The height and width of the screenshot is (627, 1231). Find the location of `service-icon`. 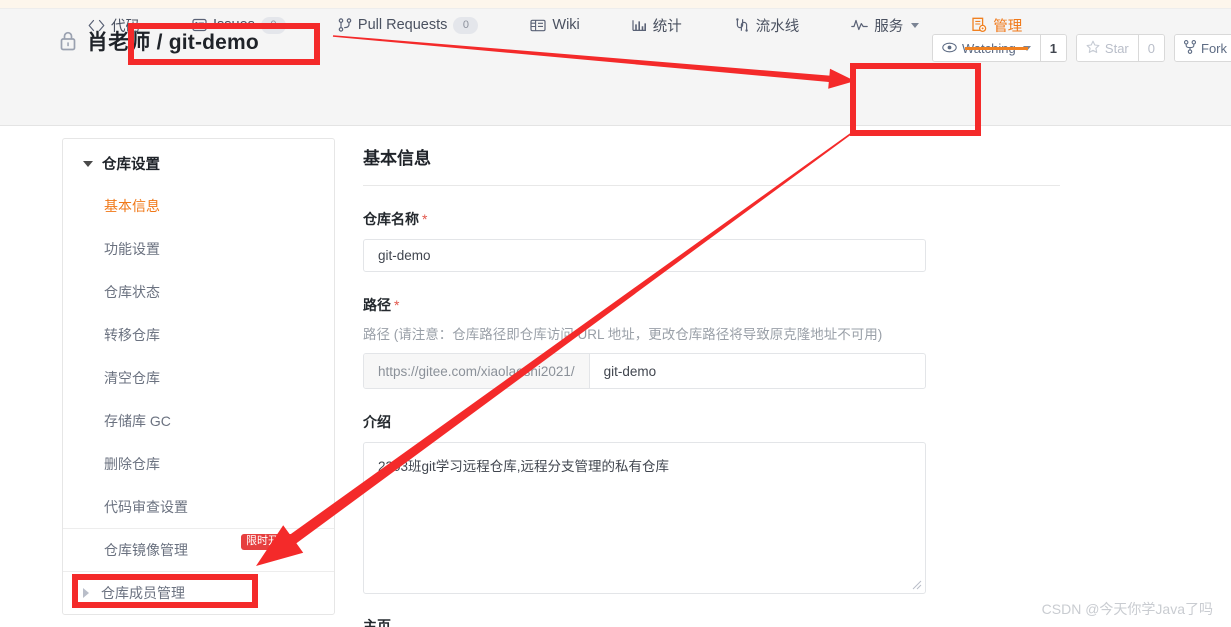

service-icon is located at coordinates (860, 25).